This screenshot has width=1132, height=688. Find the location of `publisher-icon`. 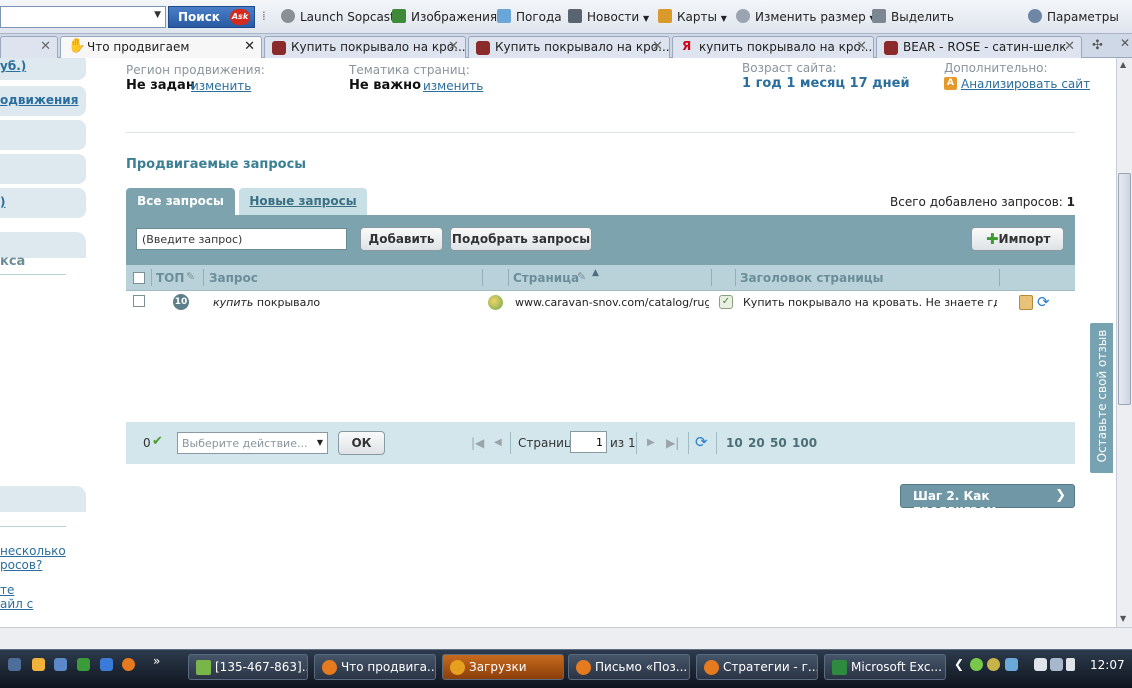

publisher-icon is located at coordinates (83, 664).